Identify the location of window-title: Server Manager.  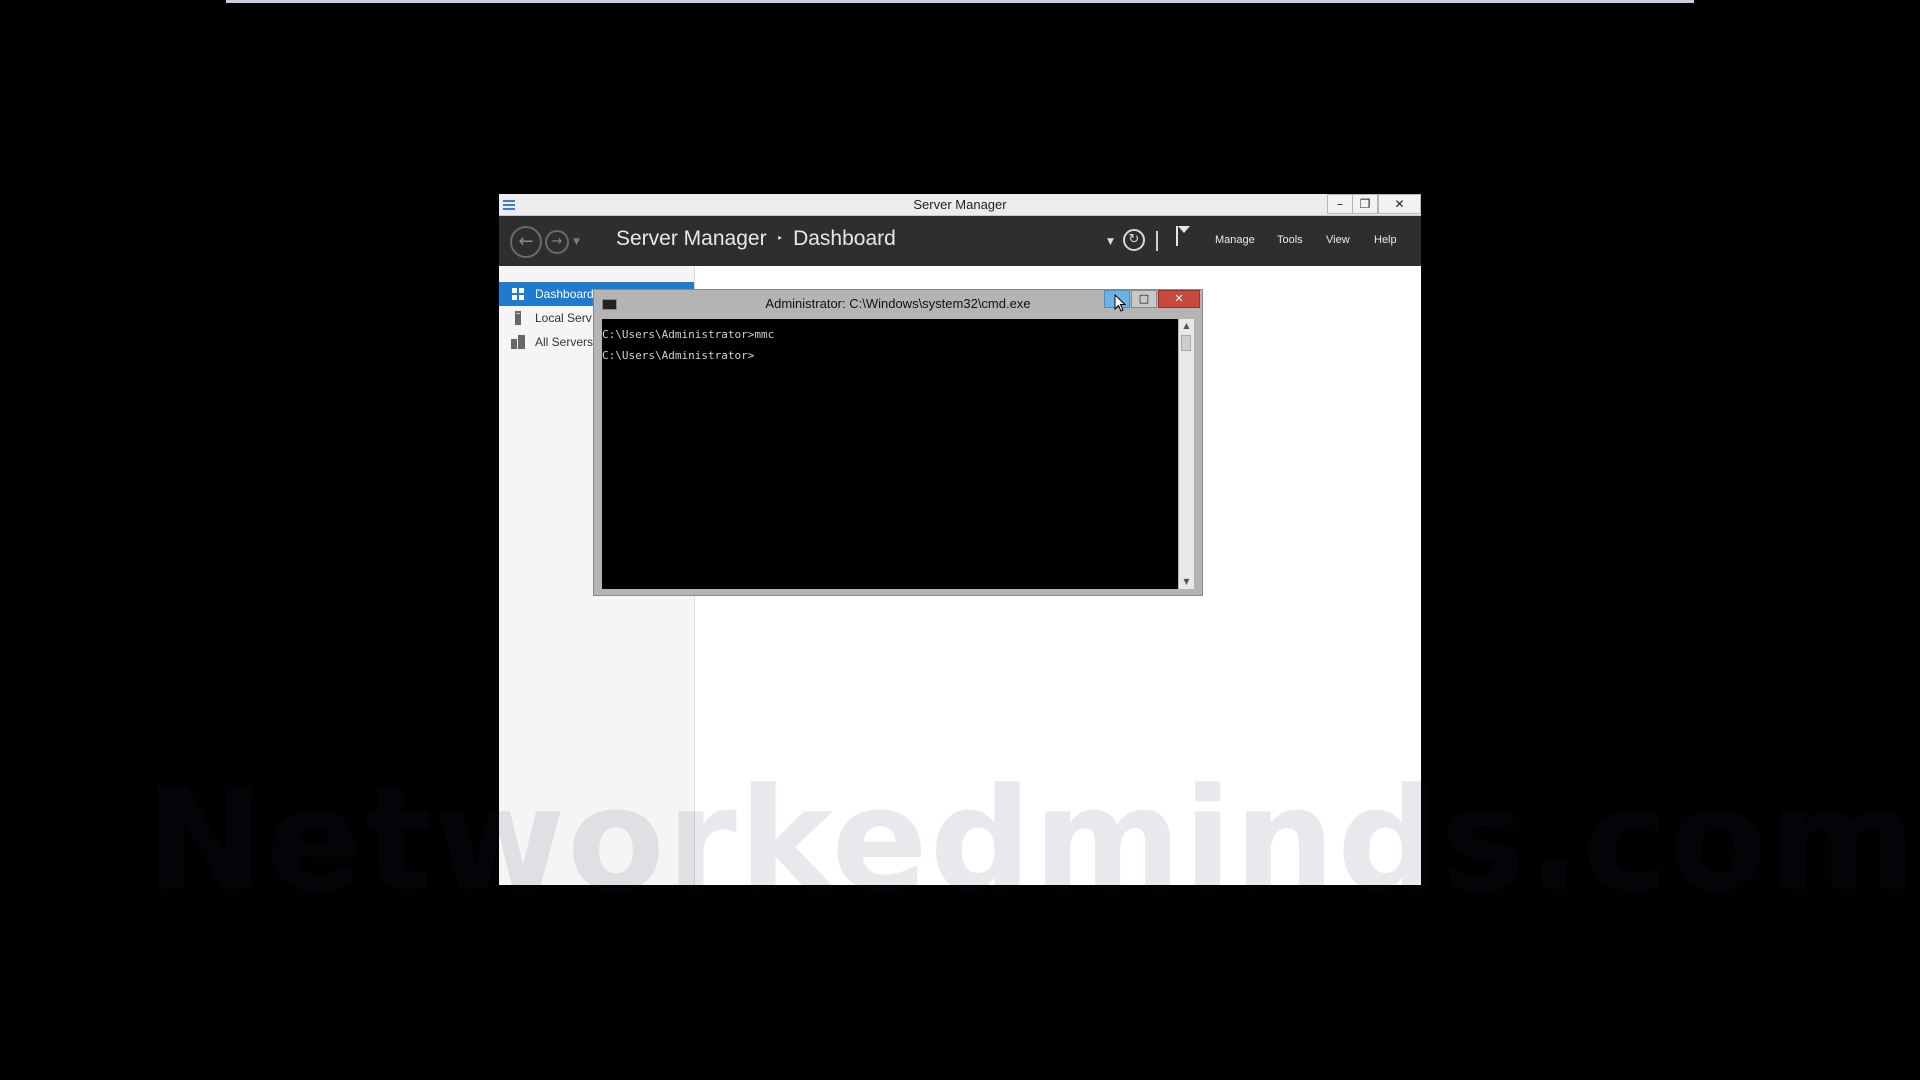
(960, 204).